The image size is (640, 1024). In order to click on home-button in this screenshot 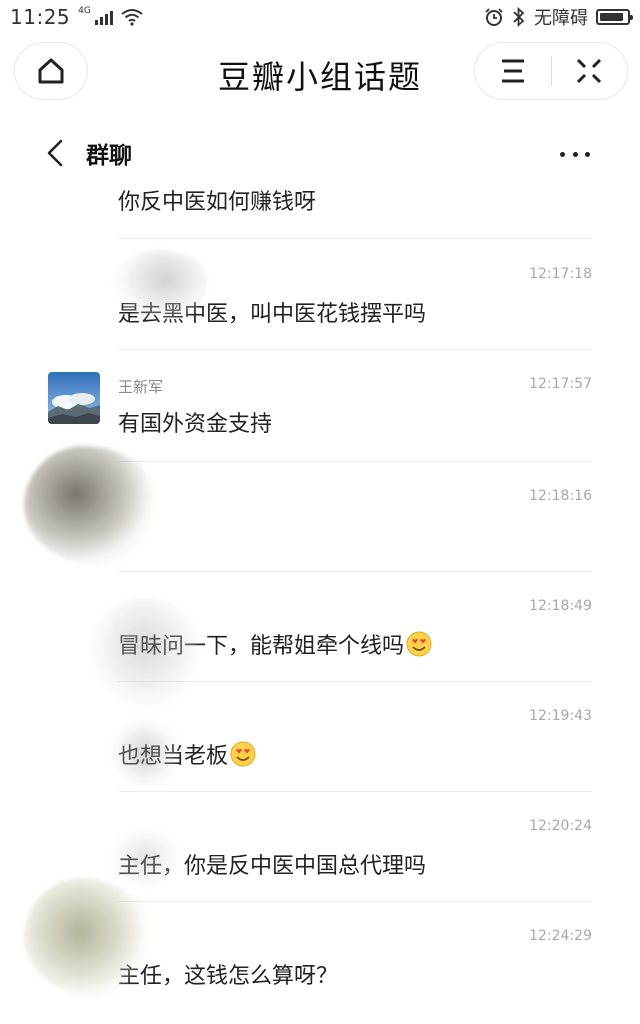, I will do `click(51, 71)`.